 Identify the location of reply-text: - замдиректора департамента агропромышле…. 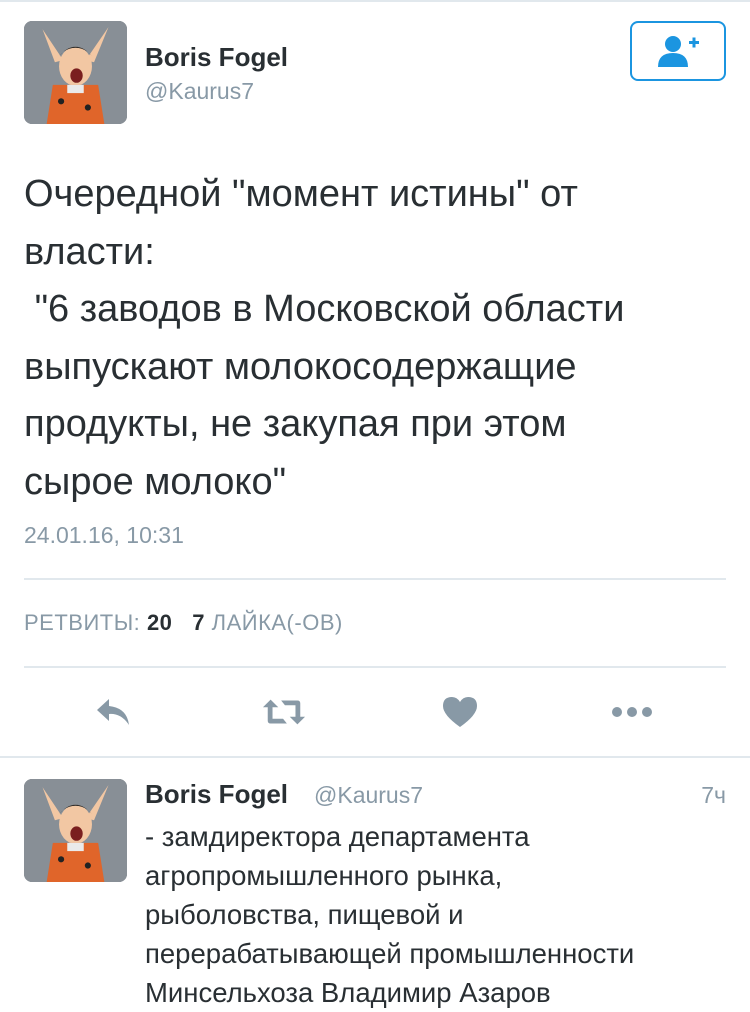
(390, 914).